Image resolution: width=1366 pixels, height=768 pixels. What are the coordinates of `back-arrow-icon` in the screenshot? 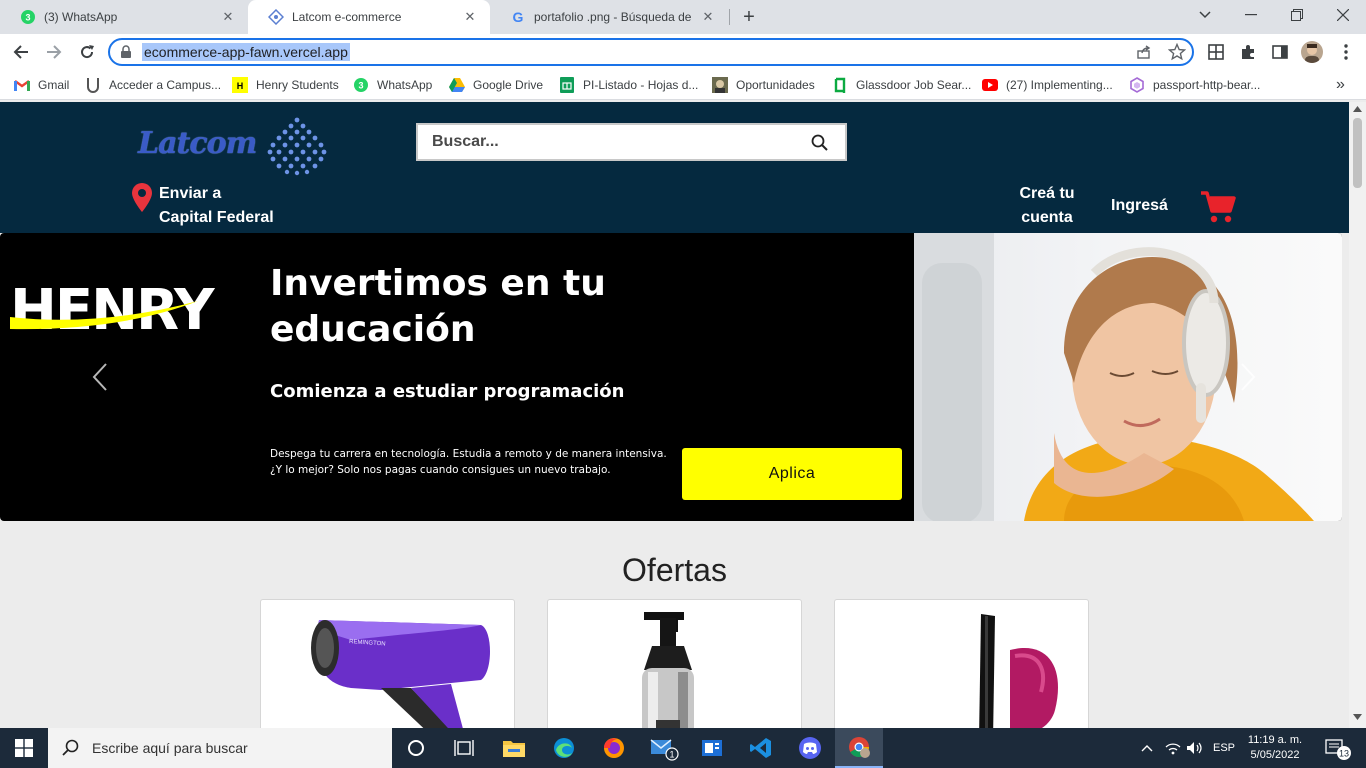 It's located at (21, 52).